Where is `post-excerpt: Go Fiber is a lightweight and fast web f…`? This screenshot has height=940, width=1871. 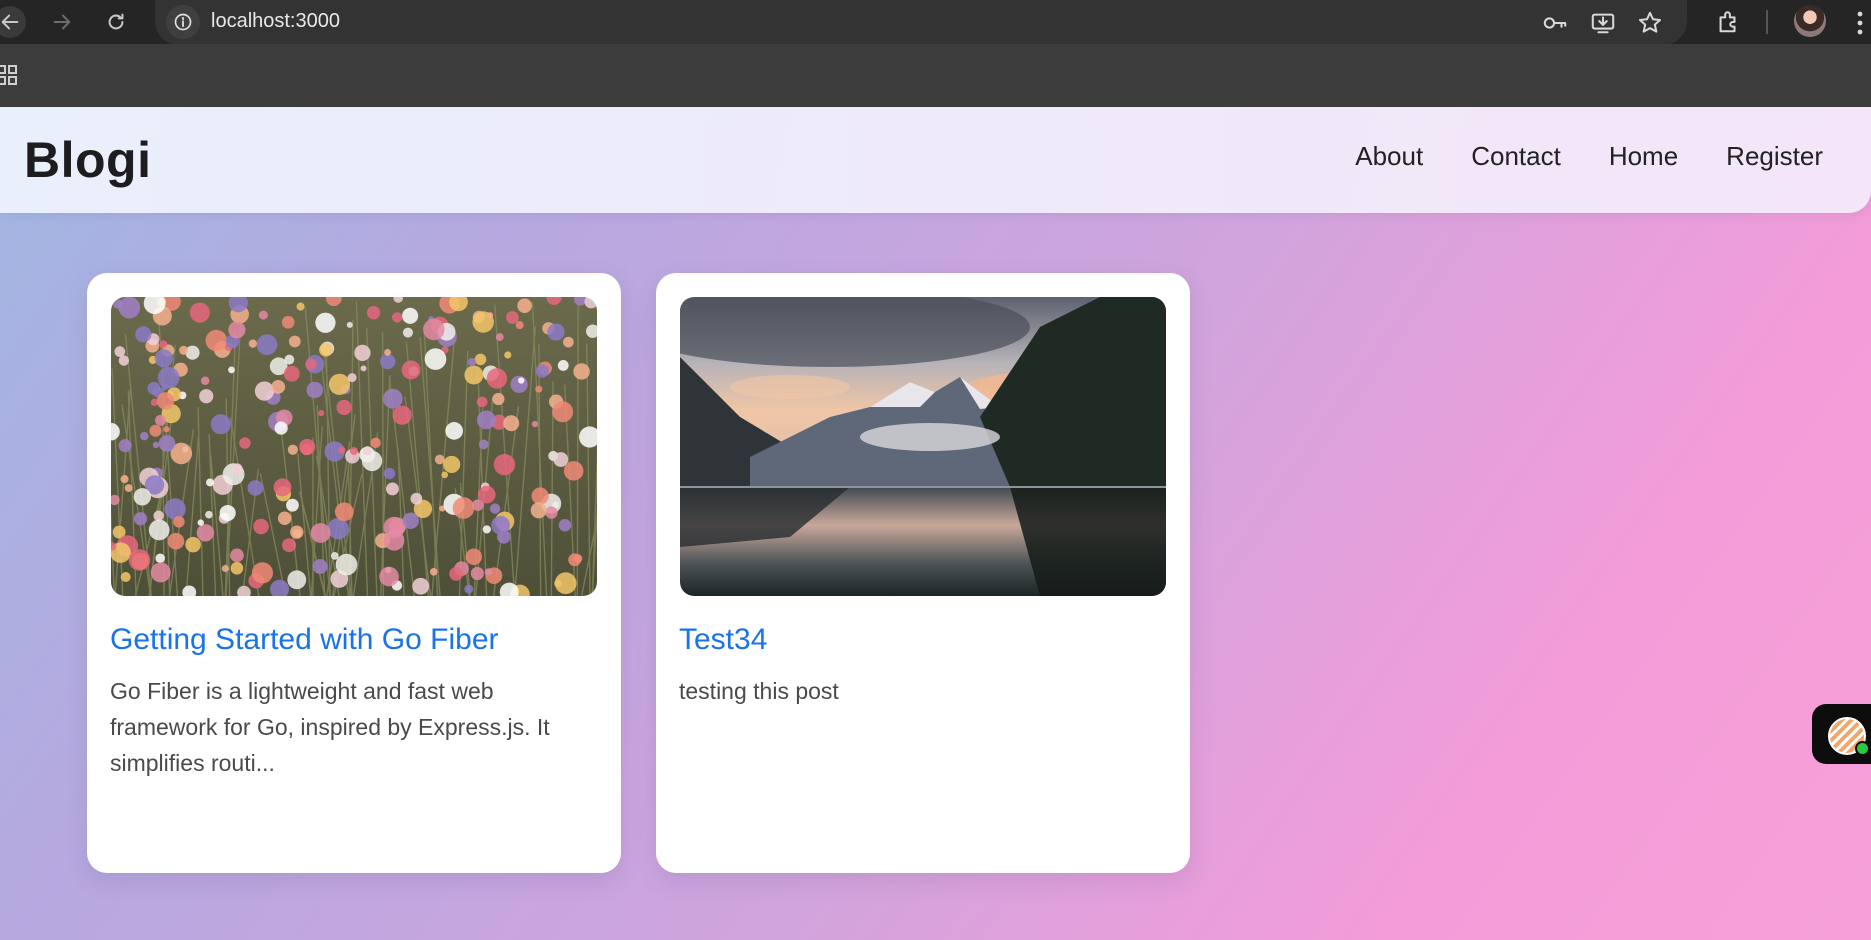 post-excerpt: Go Fiber is a lightweight and fast web f… is located at coordinates (330, 727).